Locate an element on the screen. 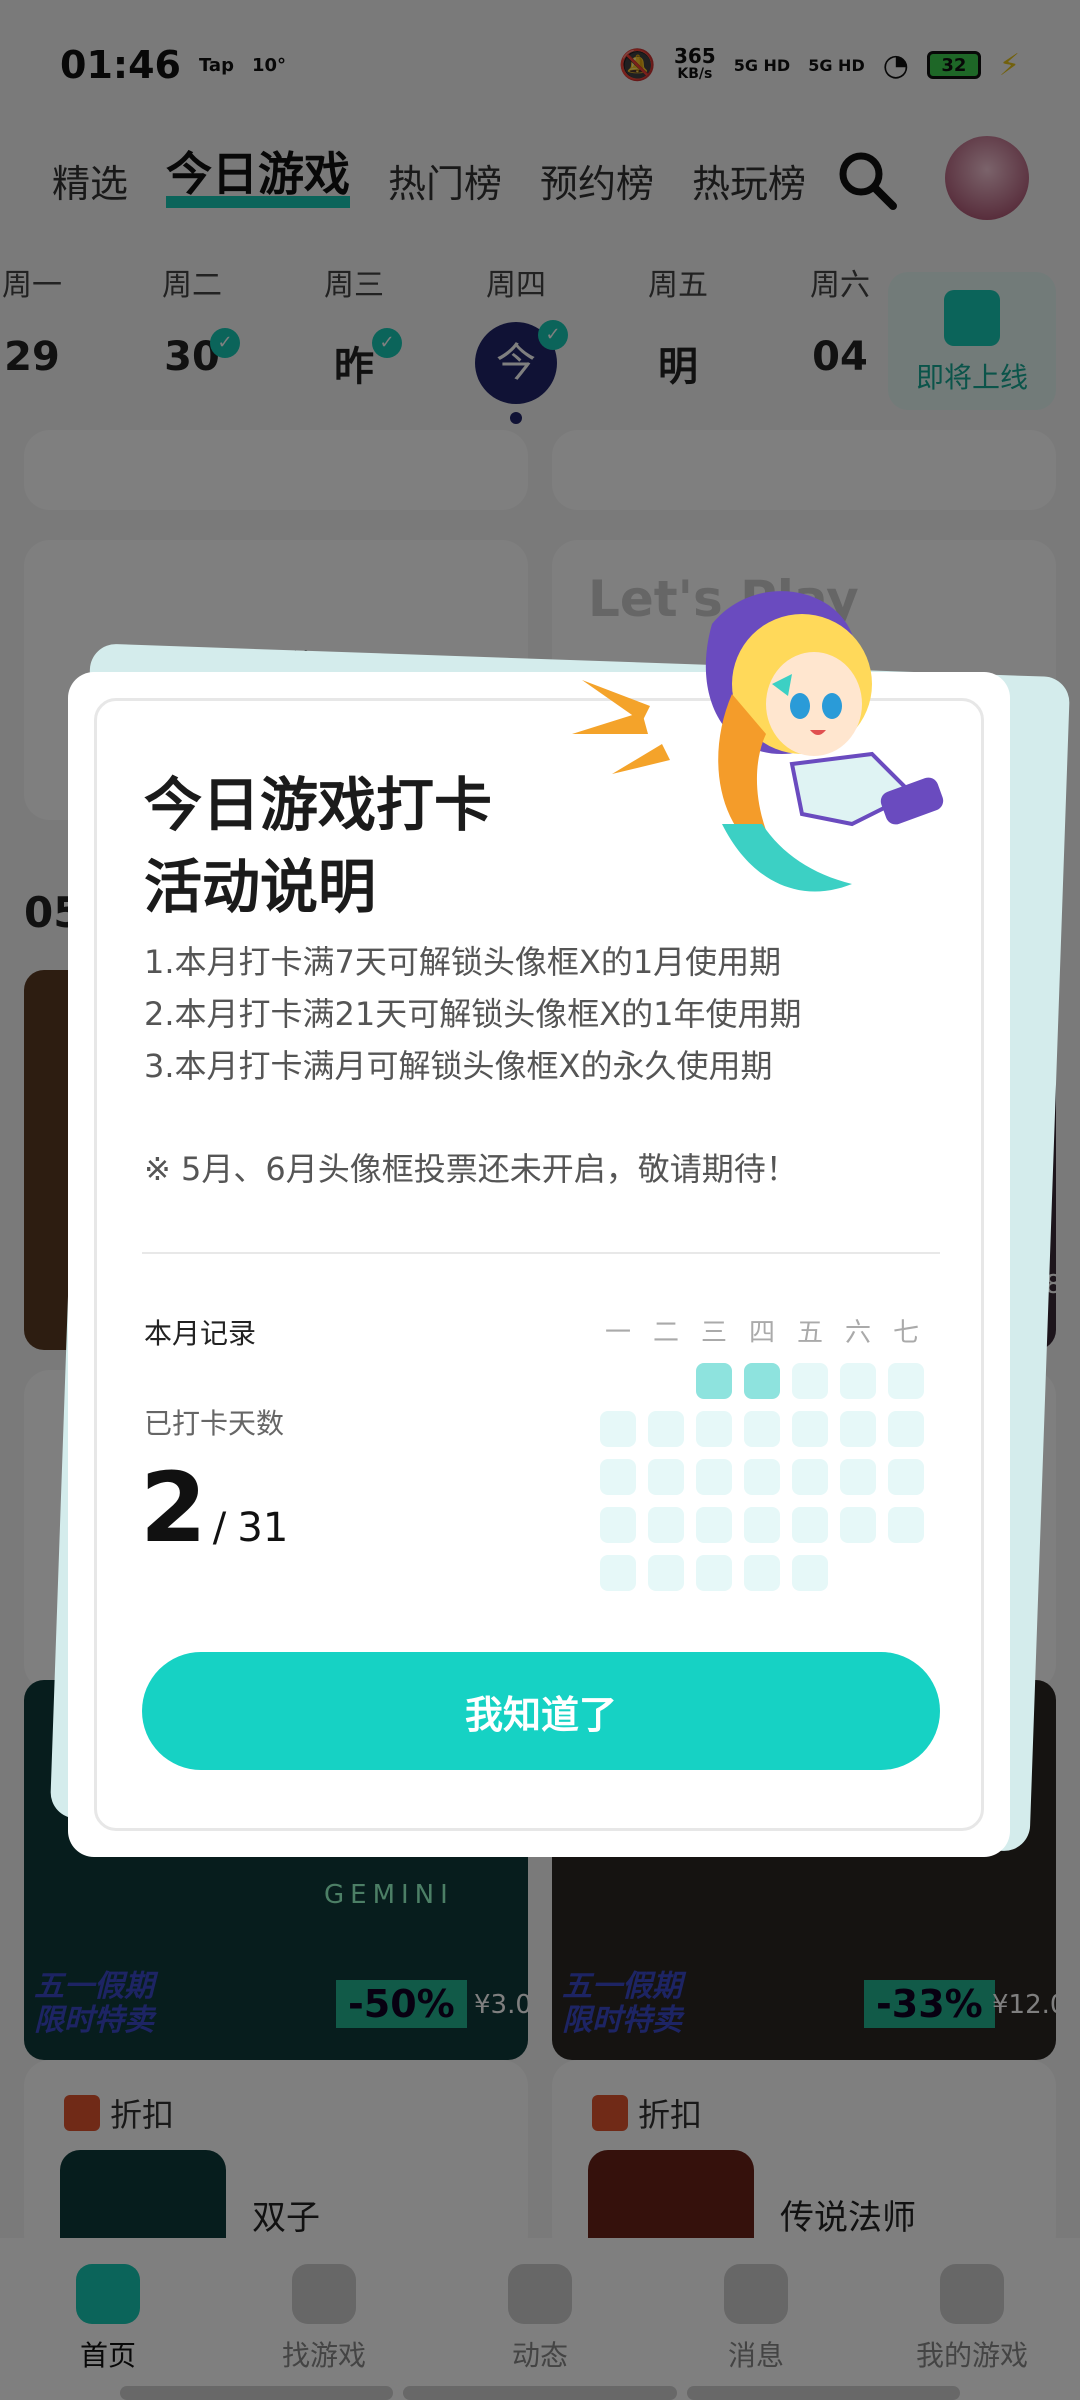 This screenshot has width=1080, height=2400. calendar-grid is located at coordinates (762, 1477).